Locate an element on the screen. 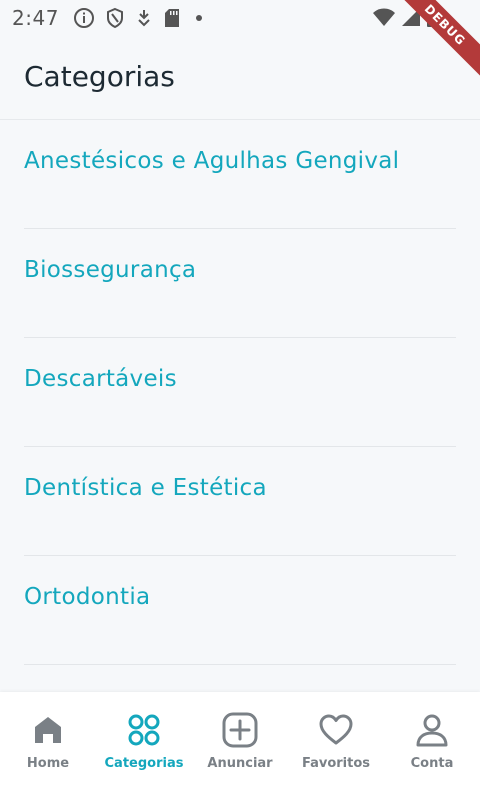  page-title: Categorias is located at coordinates (99, 76).